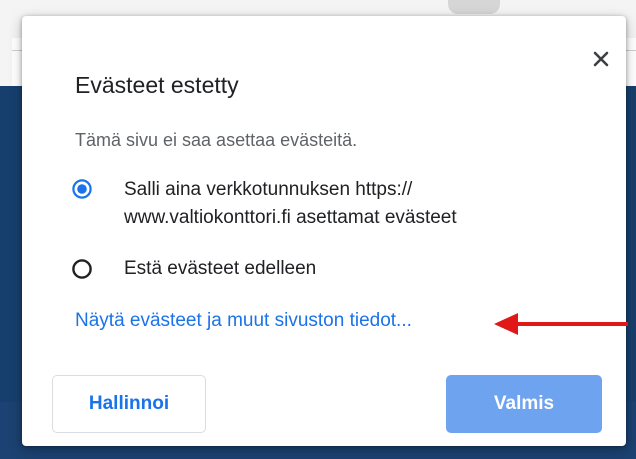 The height and width of the screenshot is (459, 636). I want to click on done-button: Valmis, so click(524, 404).